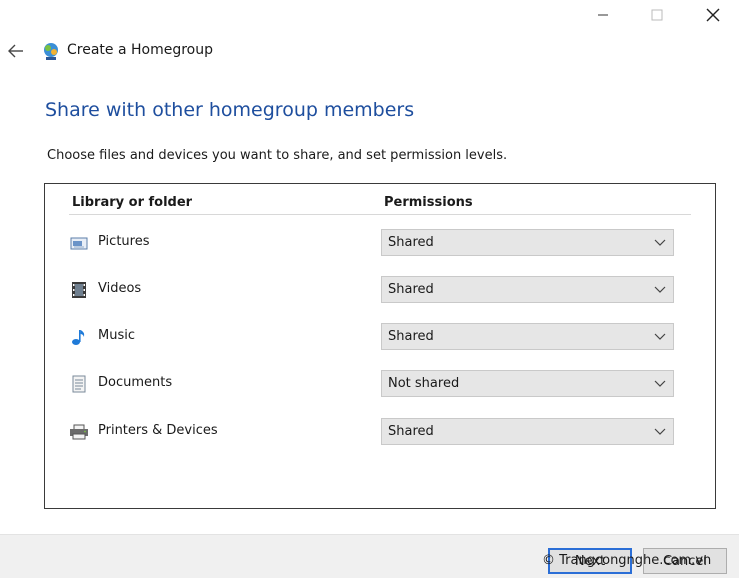 The image size is (739, 578). I want to click on library-name: Printers & Devices, so click(158, 430).